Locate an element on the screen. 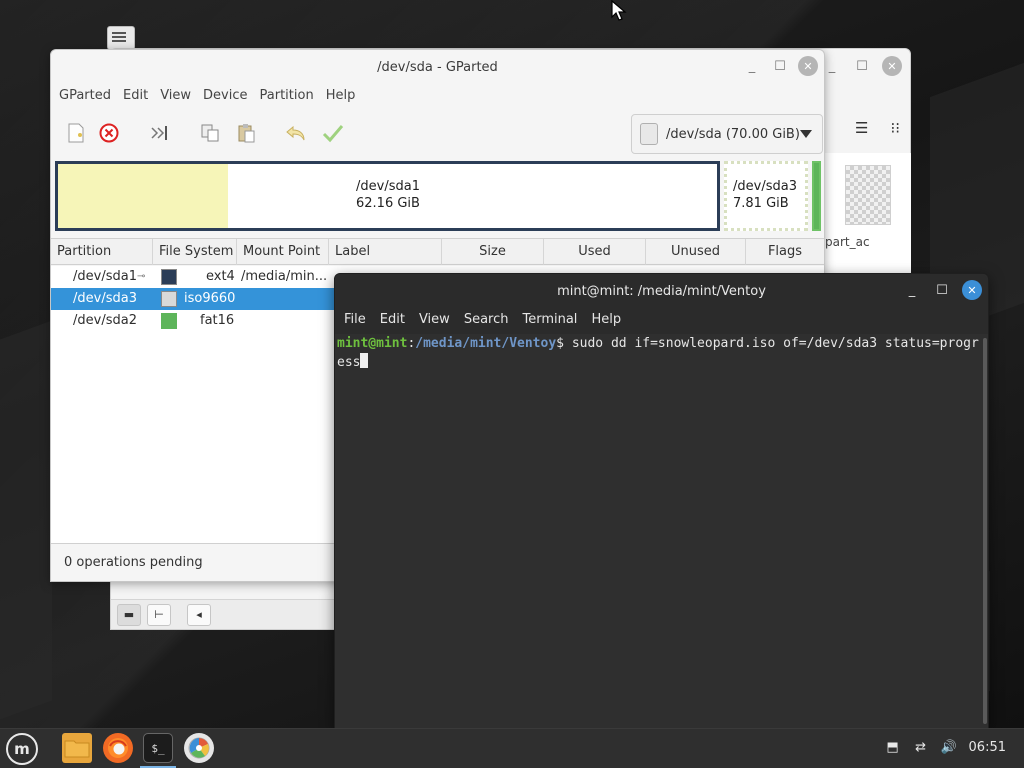 This screenshot has width=1024, height=768. file-thumbnail-icon is located at coordinates (868, 195).